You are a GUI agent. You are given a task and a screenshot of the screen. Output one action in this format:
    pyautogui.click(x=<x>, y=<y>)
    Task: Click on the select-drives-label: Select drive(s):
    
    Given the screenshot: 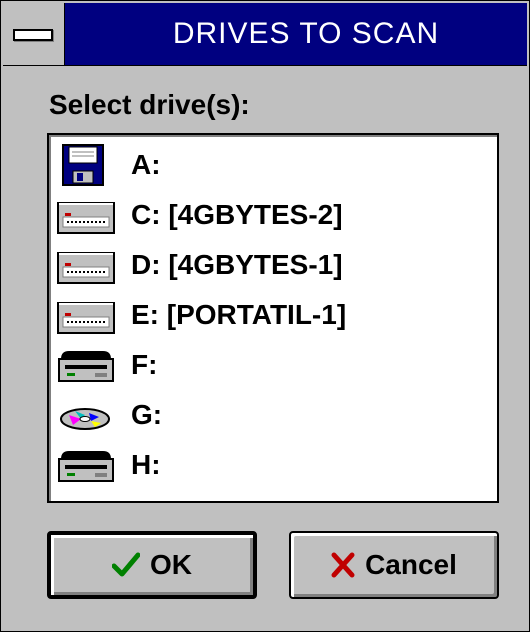 What is the action you would take?
    pyautogui.click(x=149, y=104)
    